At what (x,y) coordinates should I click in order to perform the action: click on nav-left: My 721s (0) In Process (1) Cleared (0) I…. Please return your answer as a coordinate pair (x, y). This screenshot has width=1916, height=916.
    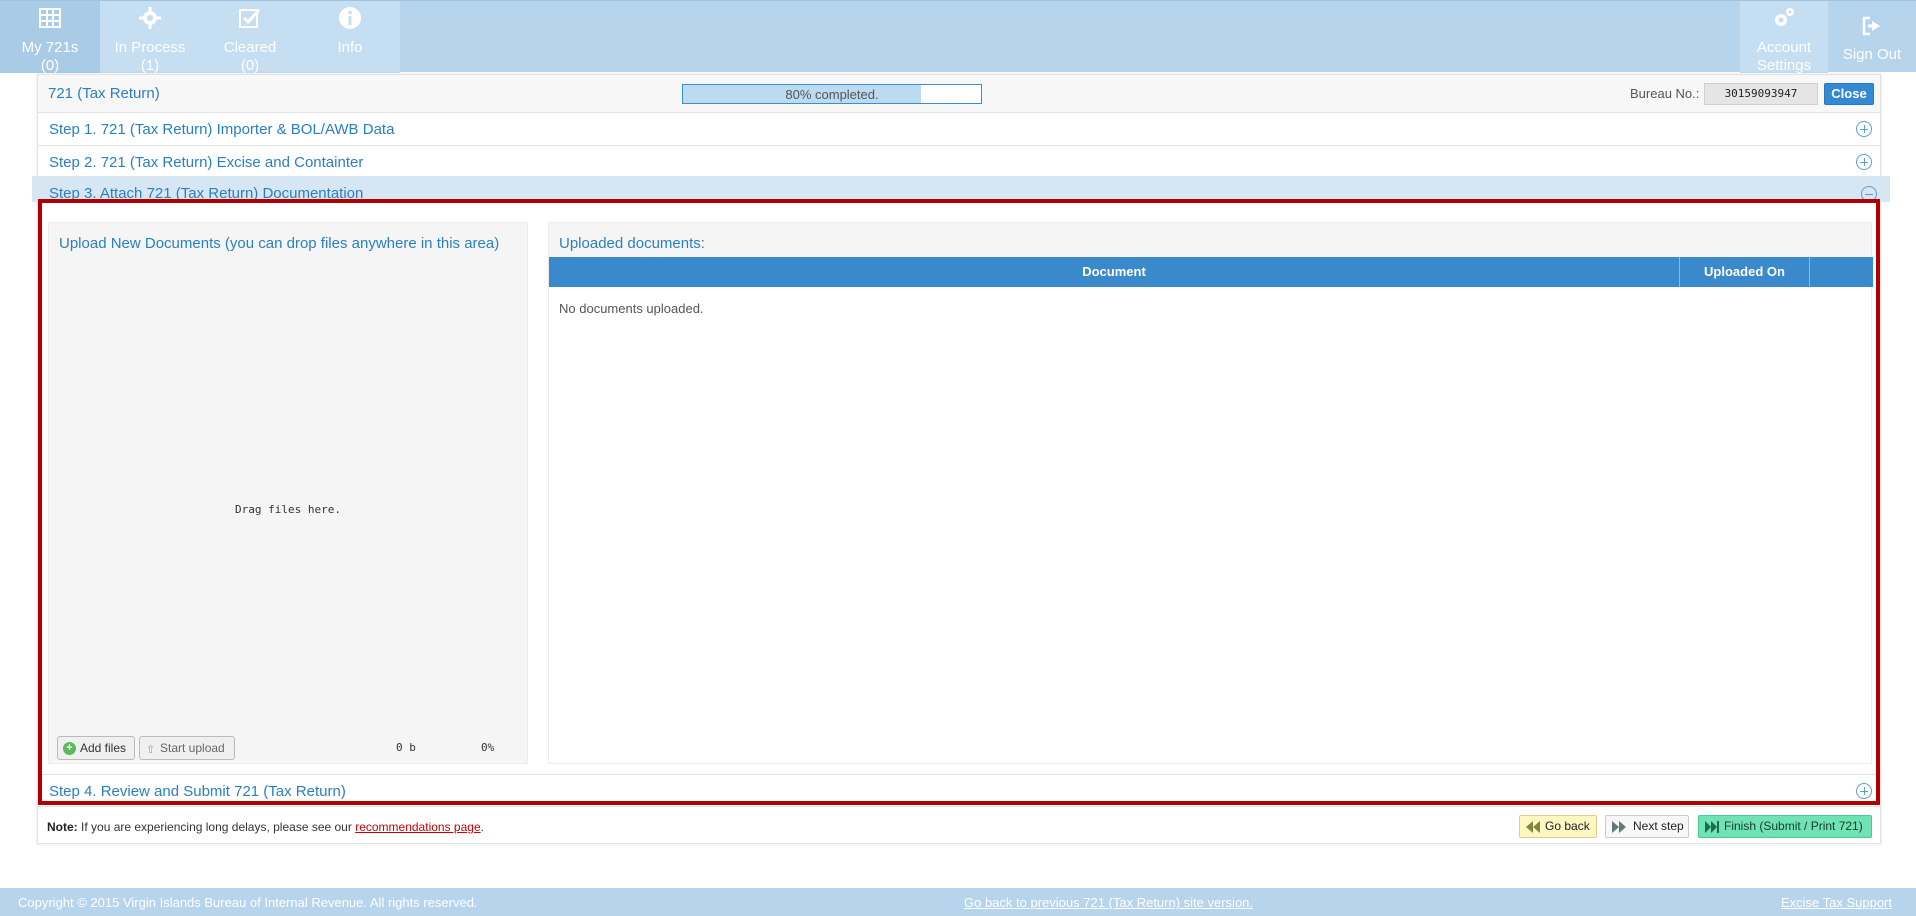
    Looking at the image, I should click on (200, 37).